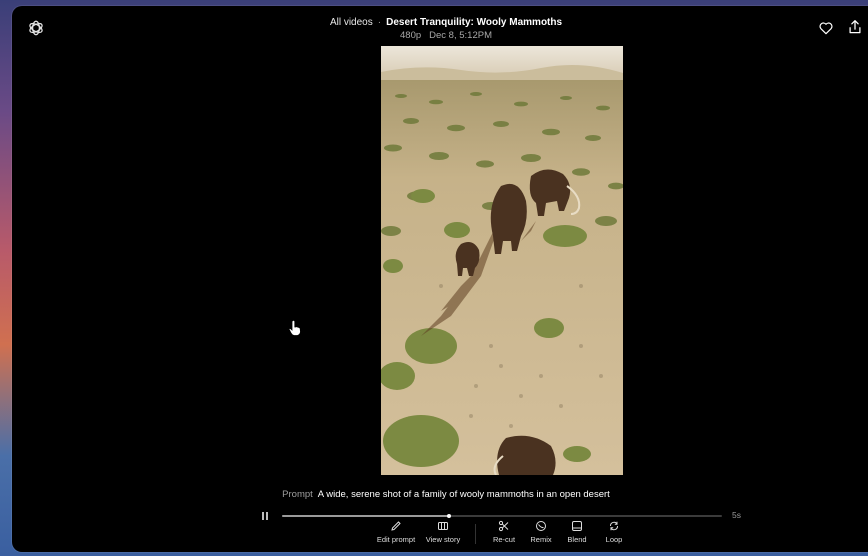 The image size is (868, 556). Describe the element at coordinates (366, 516) in the screenshot. I see `progress-fill` at that location.